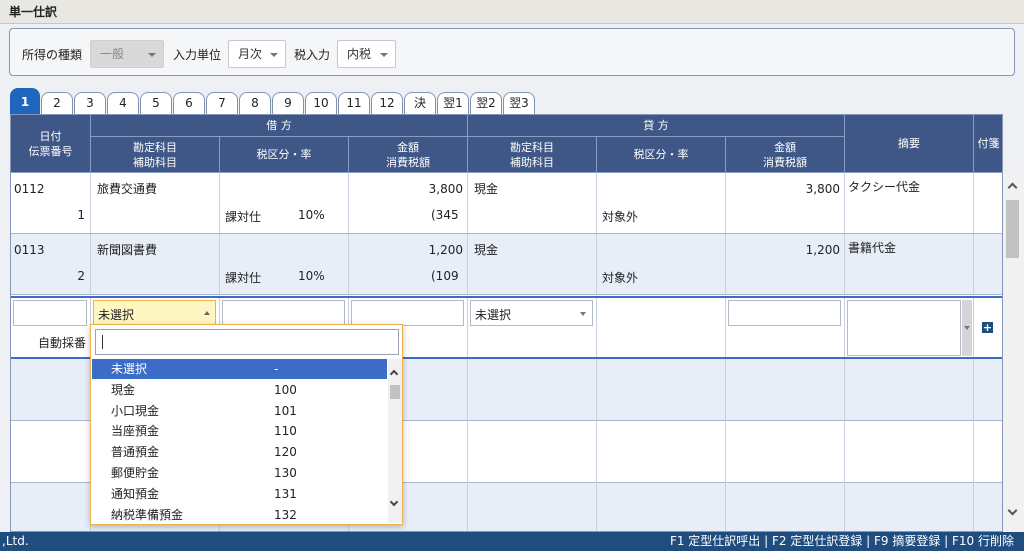 The height and width of the screenshot is (551, 1024). What do you see at coordinates (135, 410) in the screenshot?
I see `option-name: 小口現金` at bounding box center [135, 410].